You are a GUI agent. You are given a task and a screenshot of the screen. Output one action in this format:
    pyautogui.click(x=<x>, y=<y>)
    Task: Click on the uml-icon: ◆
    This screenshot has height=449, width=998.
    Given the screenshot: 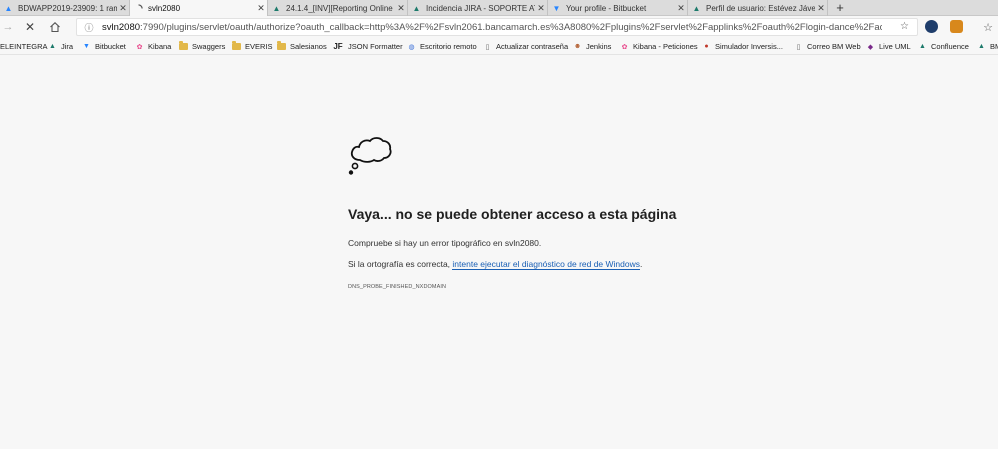 What is the action you would take?
    pyautogui.click(x=870, y=47)
    